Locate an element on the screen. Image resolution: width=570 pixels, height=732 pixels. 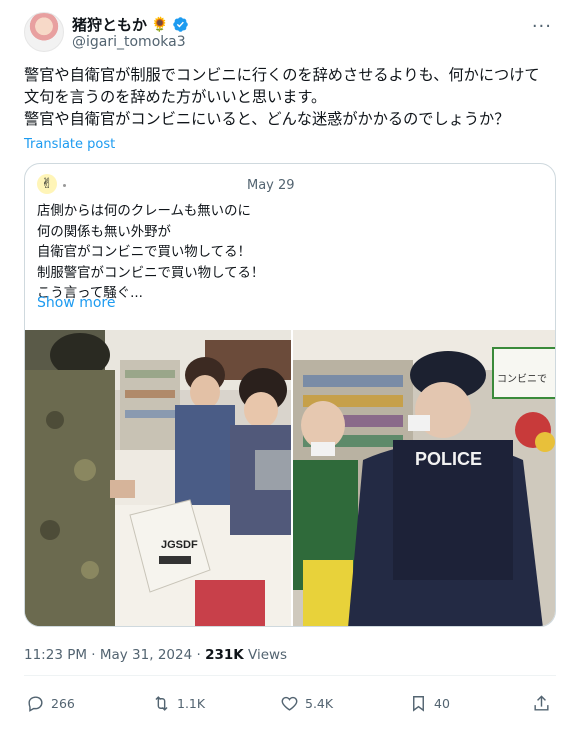
share-icon is located at coordinates (541, 703).